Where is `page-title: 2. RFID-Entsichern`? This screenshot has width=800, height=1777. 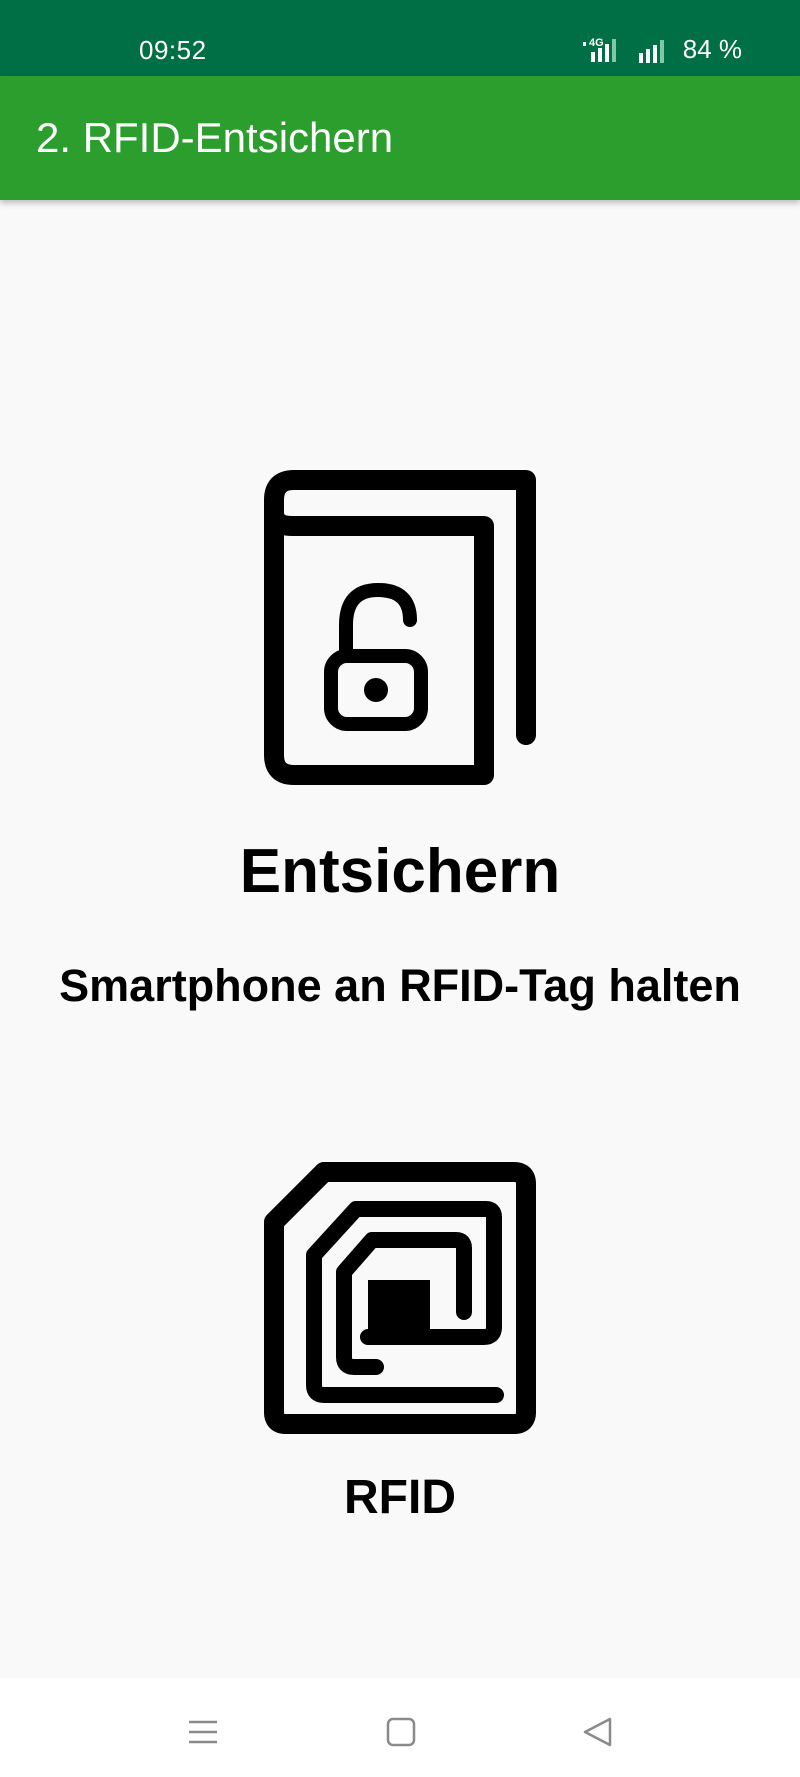
page-title: 2. RFID-Entsichern is located at coordinates (215, 137).